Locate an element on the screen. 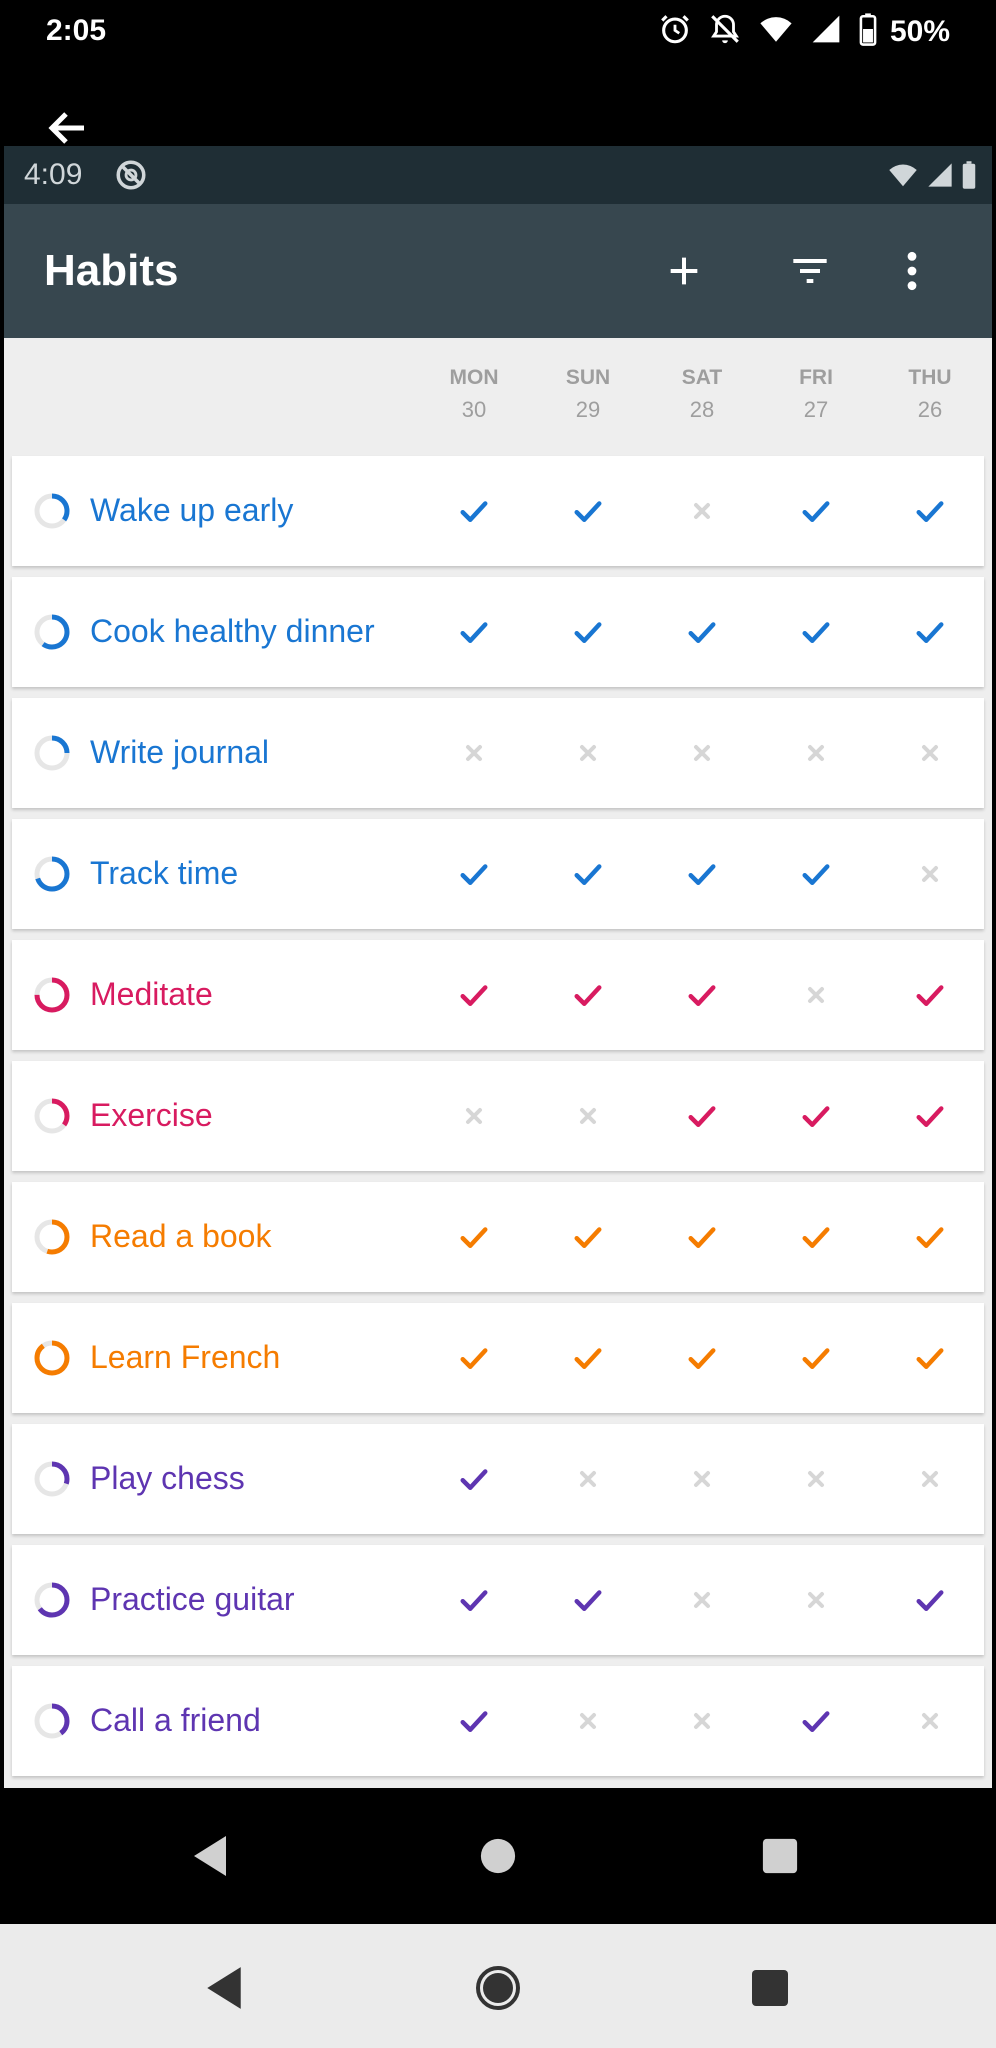  habit-name: Meditate is located at coordinates (151, 994).